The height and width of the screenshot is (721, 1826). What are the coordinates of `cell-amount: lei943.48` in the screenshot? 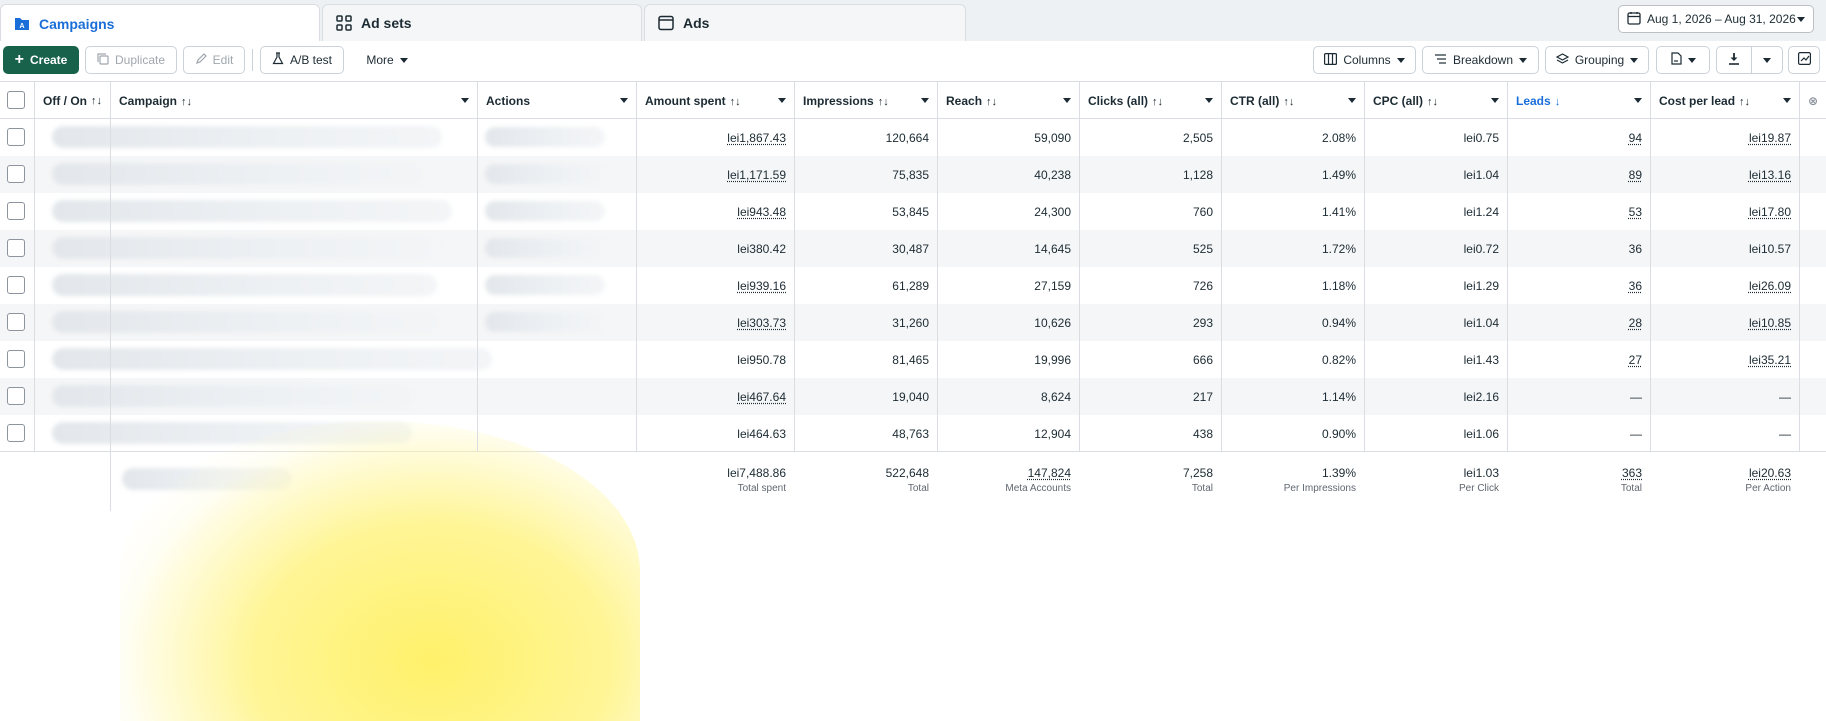 It's located at (715, 211).